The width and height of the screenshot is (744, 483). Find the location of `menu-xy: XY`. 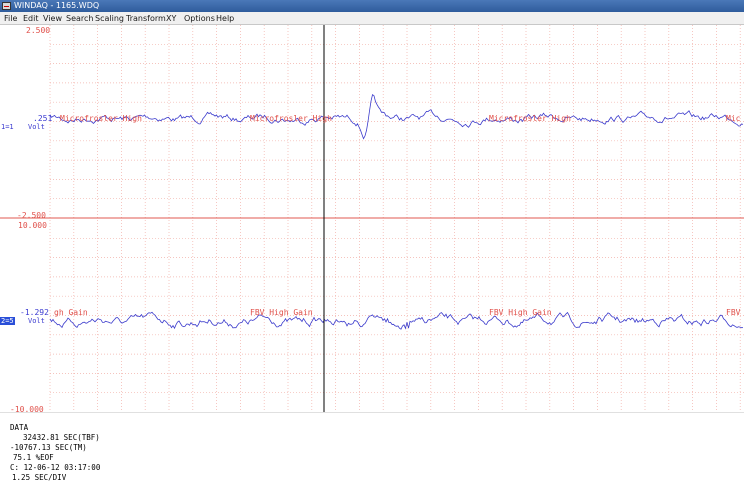

menu-xy: XY is located at coordinates (171, 18).